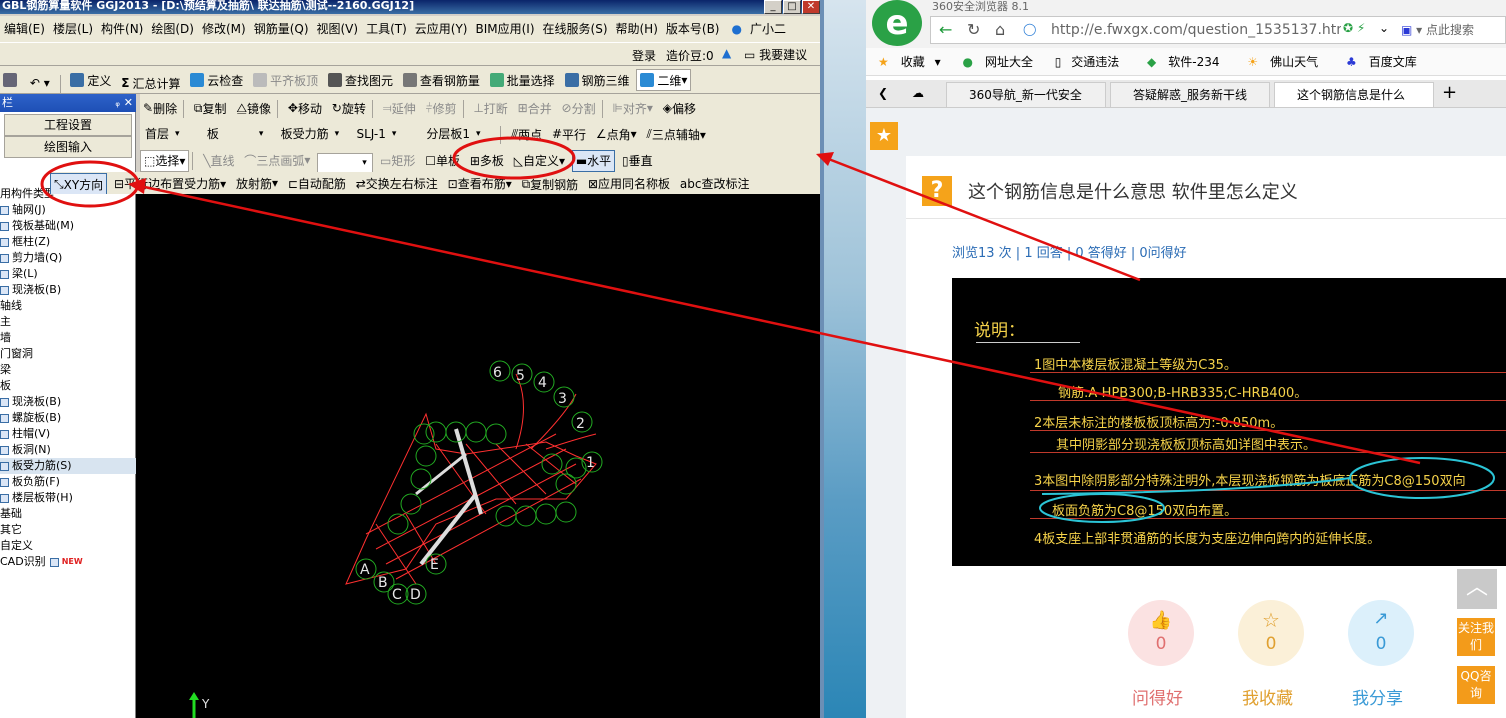 This screenshot has height=718, width=1506. I want to click on menu-online: 在线服务(S), so click(575, 29).